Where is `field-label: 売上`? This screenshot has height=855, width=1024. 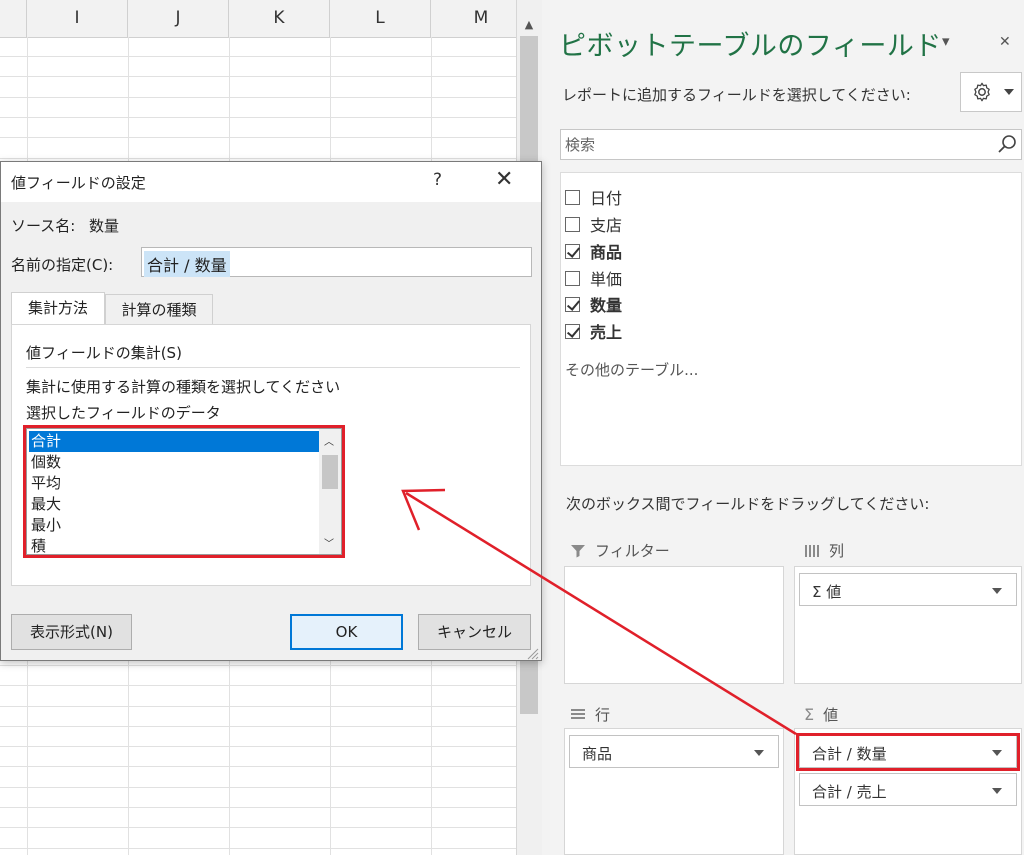 field-label: 売上 is located at coordinates (606, 332).